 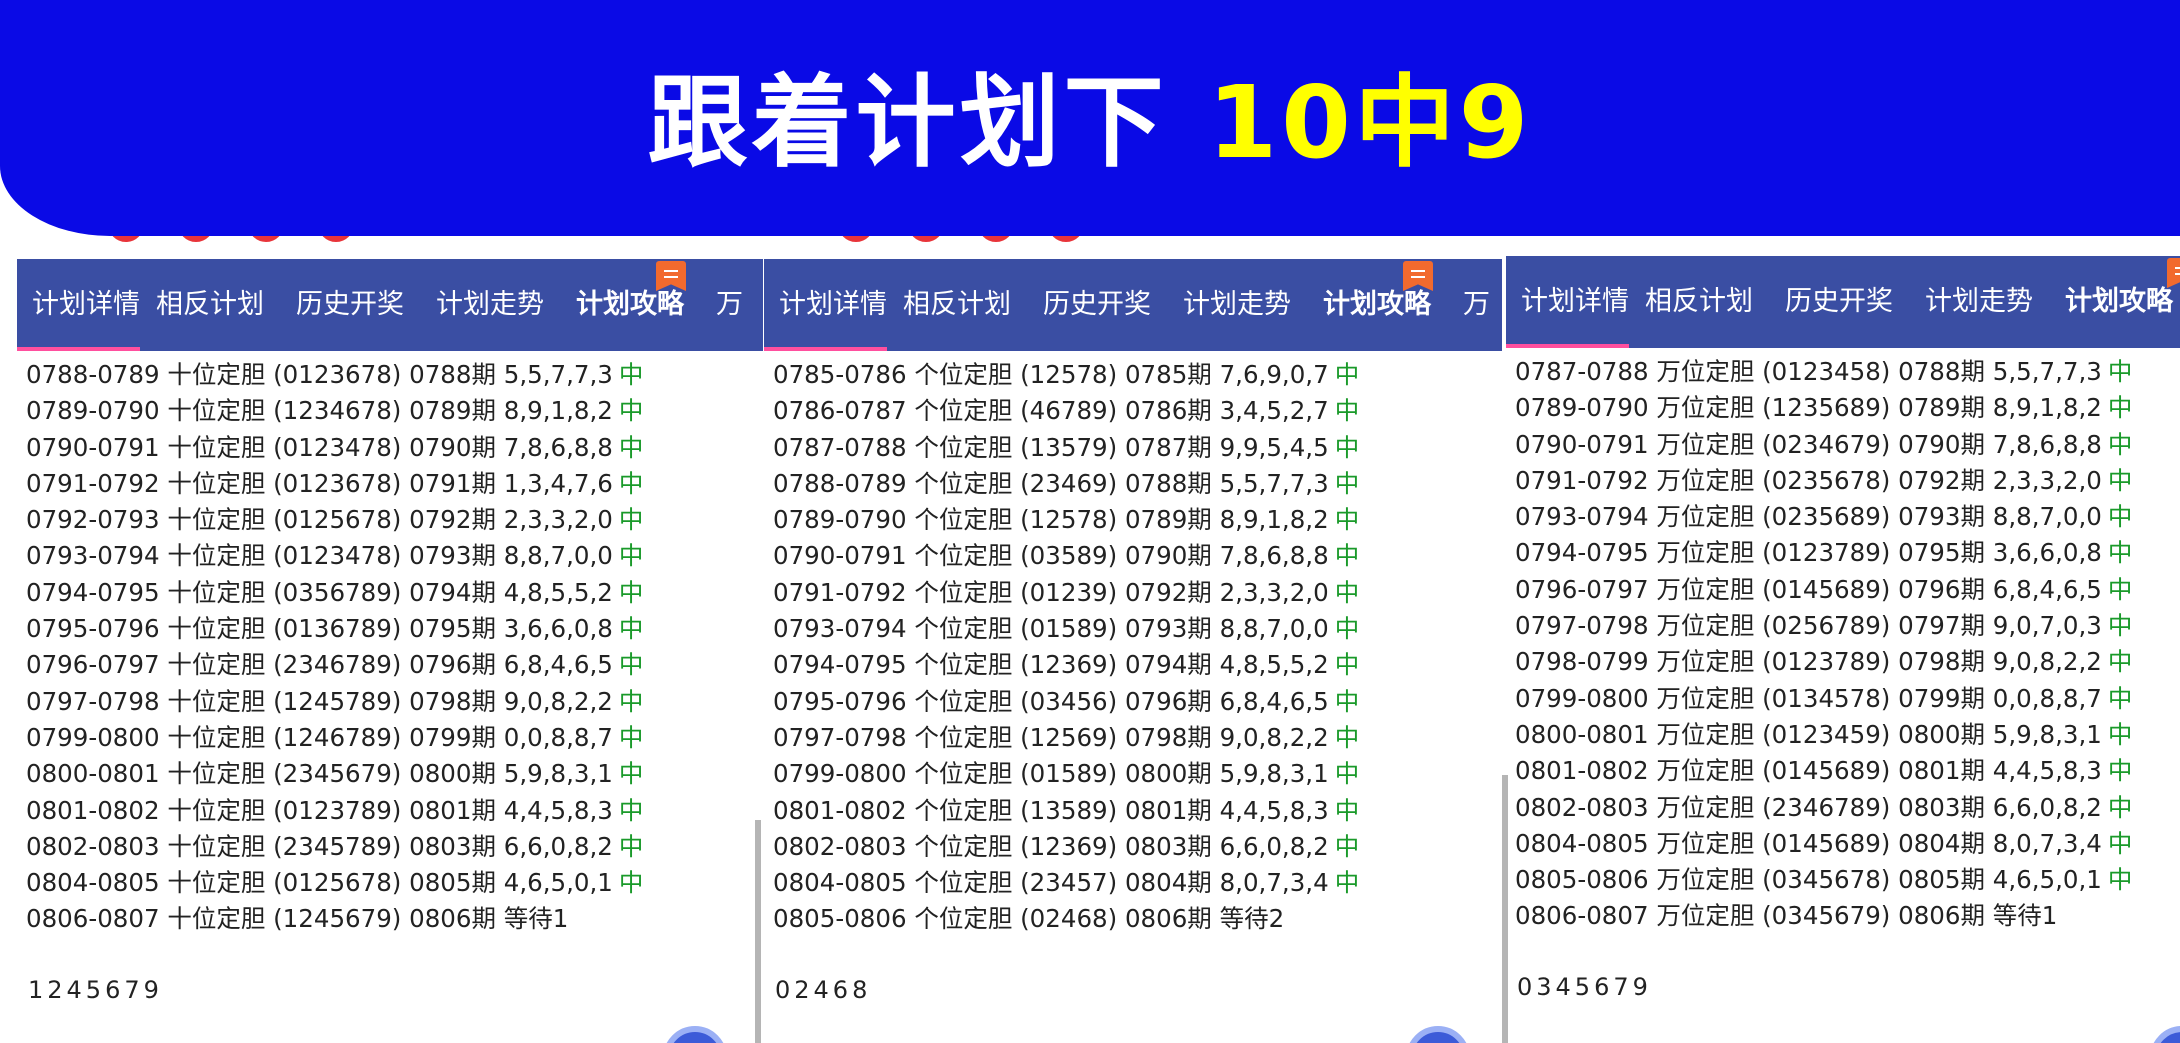 What do you see at coordinates (95, 990) in the screenshot?
I see `digit-pool: 1245679` at bounding box center [95, 990].